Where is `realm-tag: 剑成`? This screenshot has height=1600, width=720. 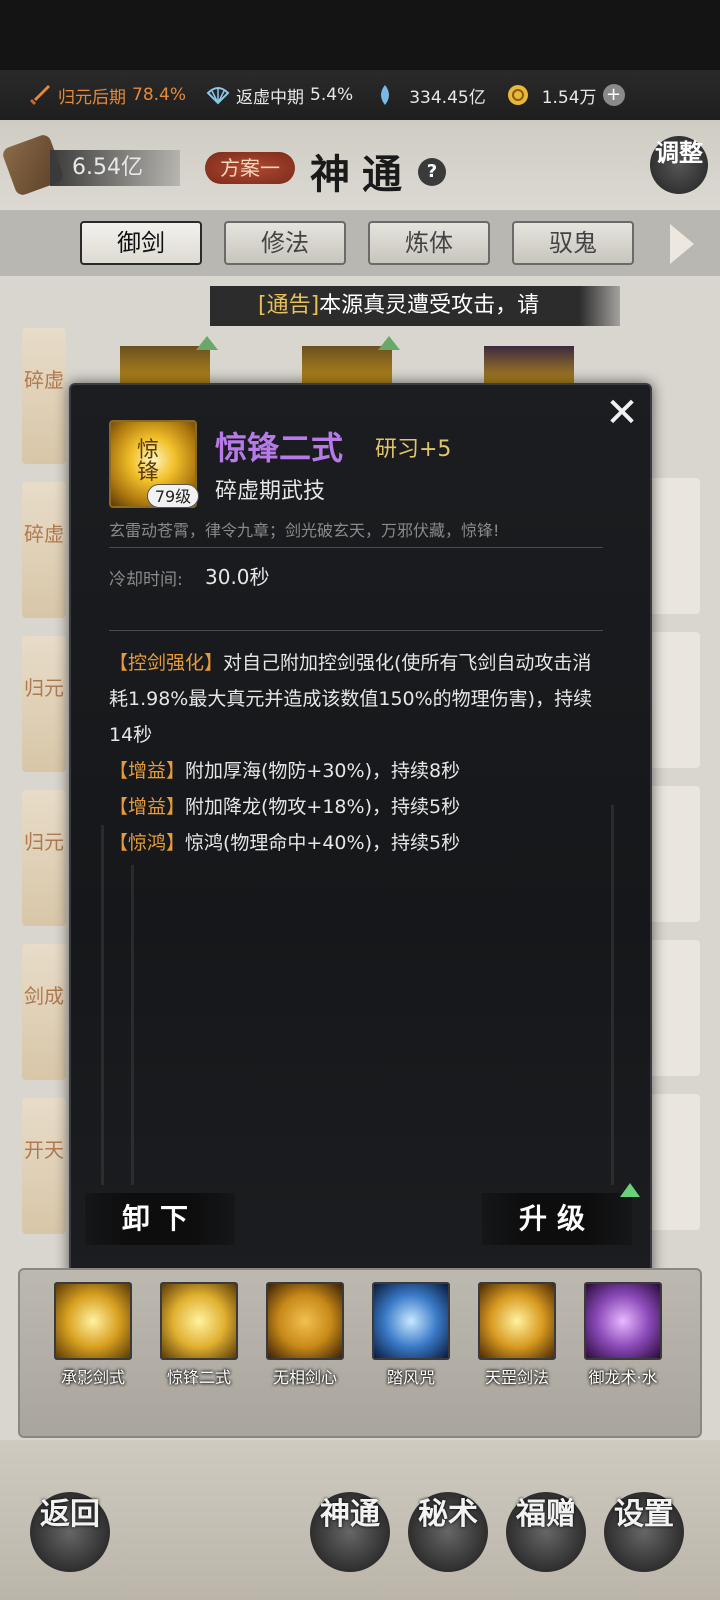 realm-tag: 剑成 is located at coordinates (44, 1012).